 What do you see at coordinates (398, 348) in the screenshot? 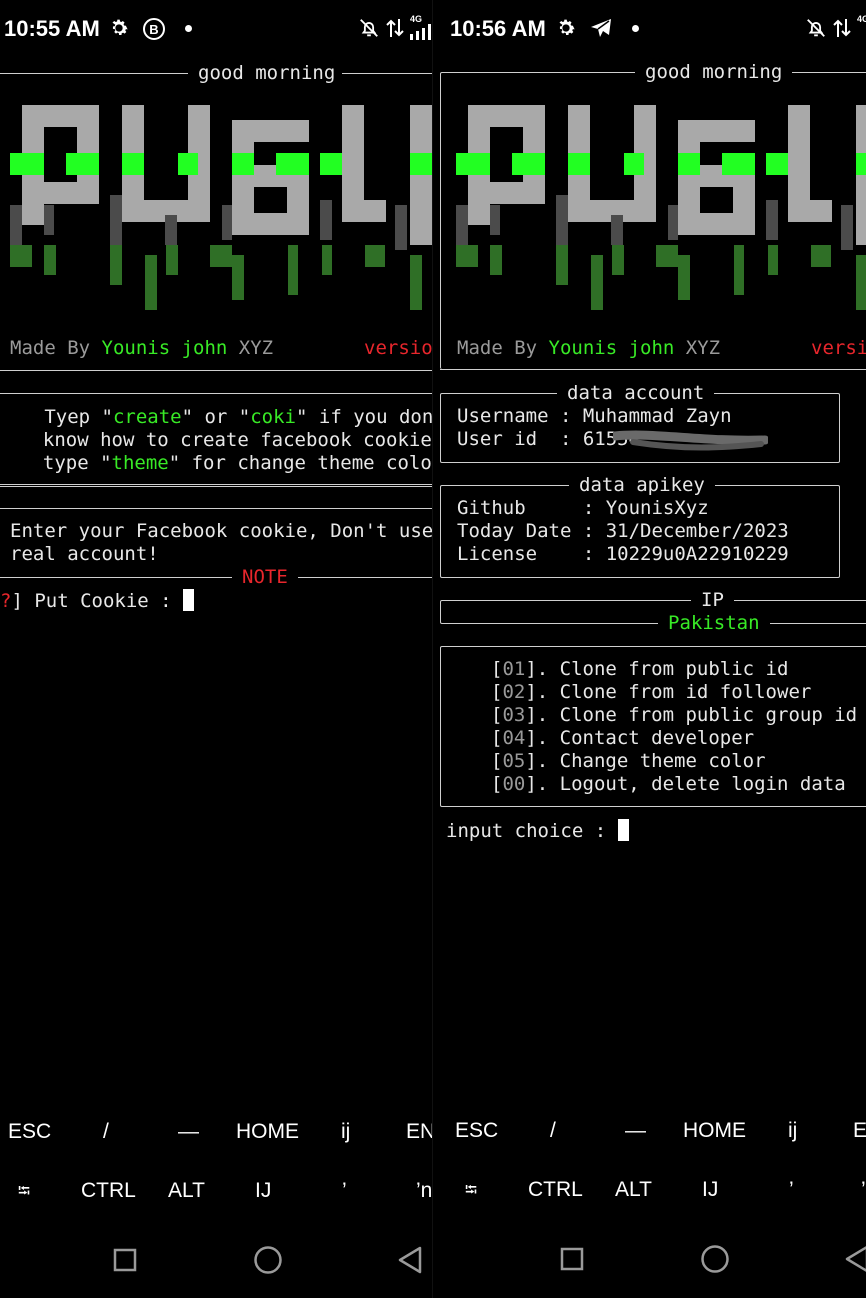
I see `version-label: versio` at bounding box center [398, 348].